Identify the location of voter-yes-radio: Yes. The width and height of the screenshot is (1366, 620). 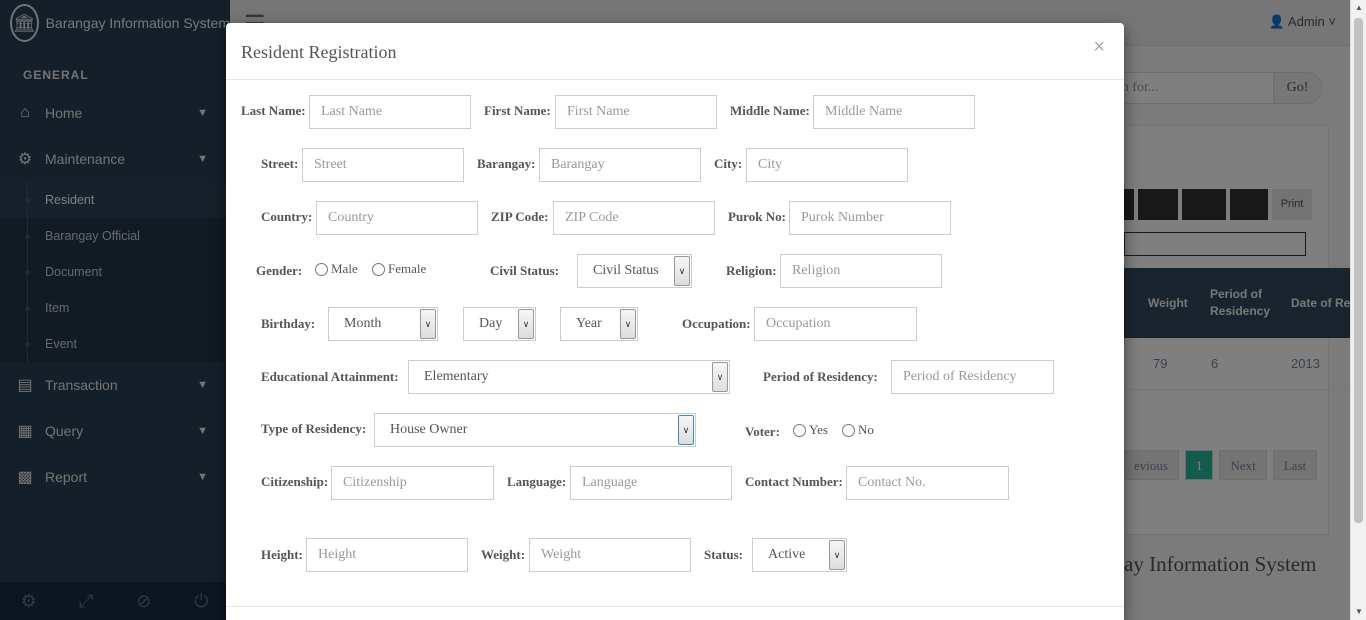
(810, 430).